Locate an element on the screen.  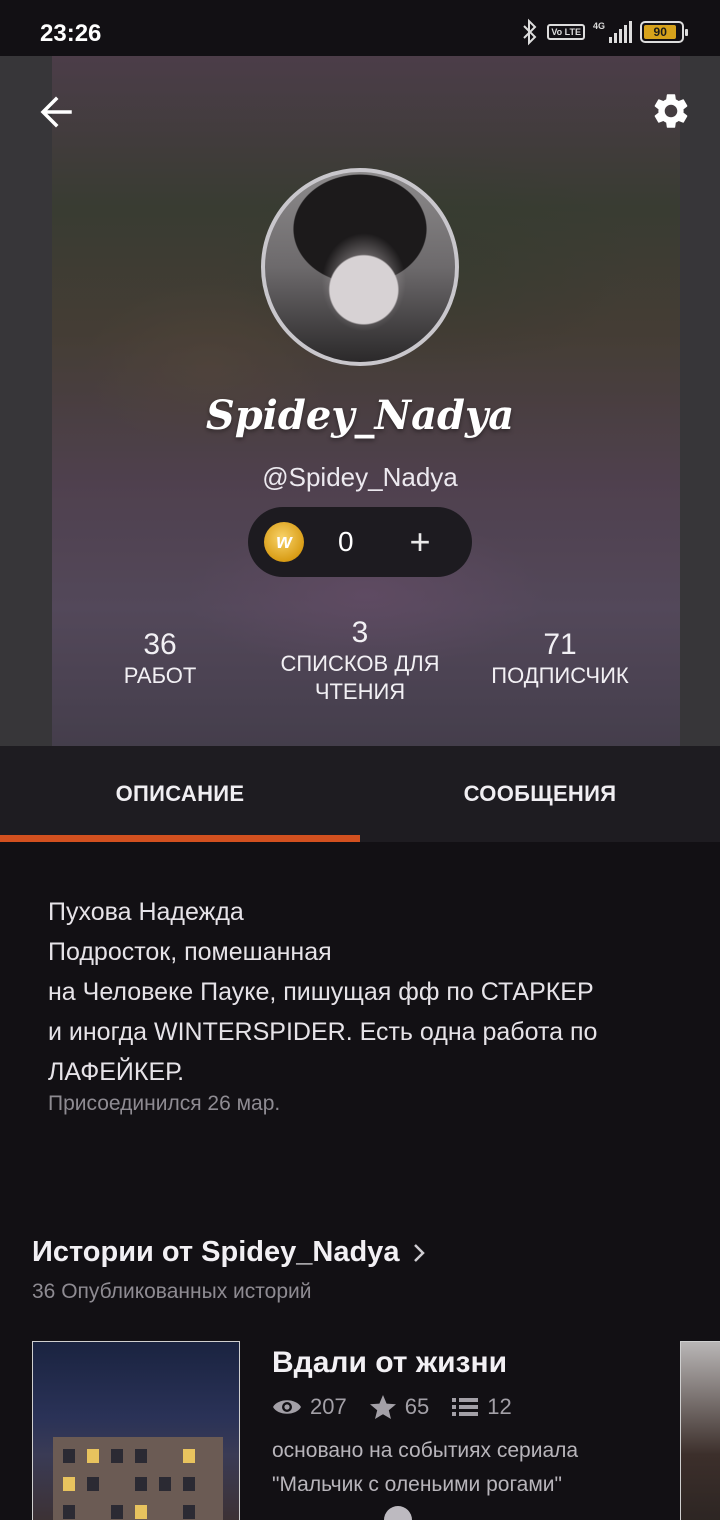
stories-section-title: Истории от Spidey_Nadya is located at coordinates (216, 1252).